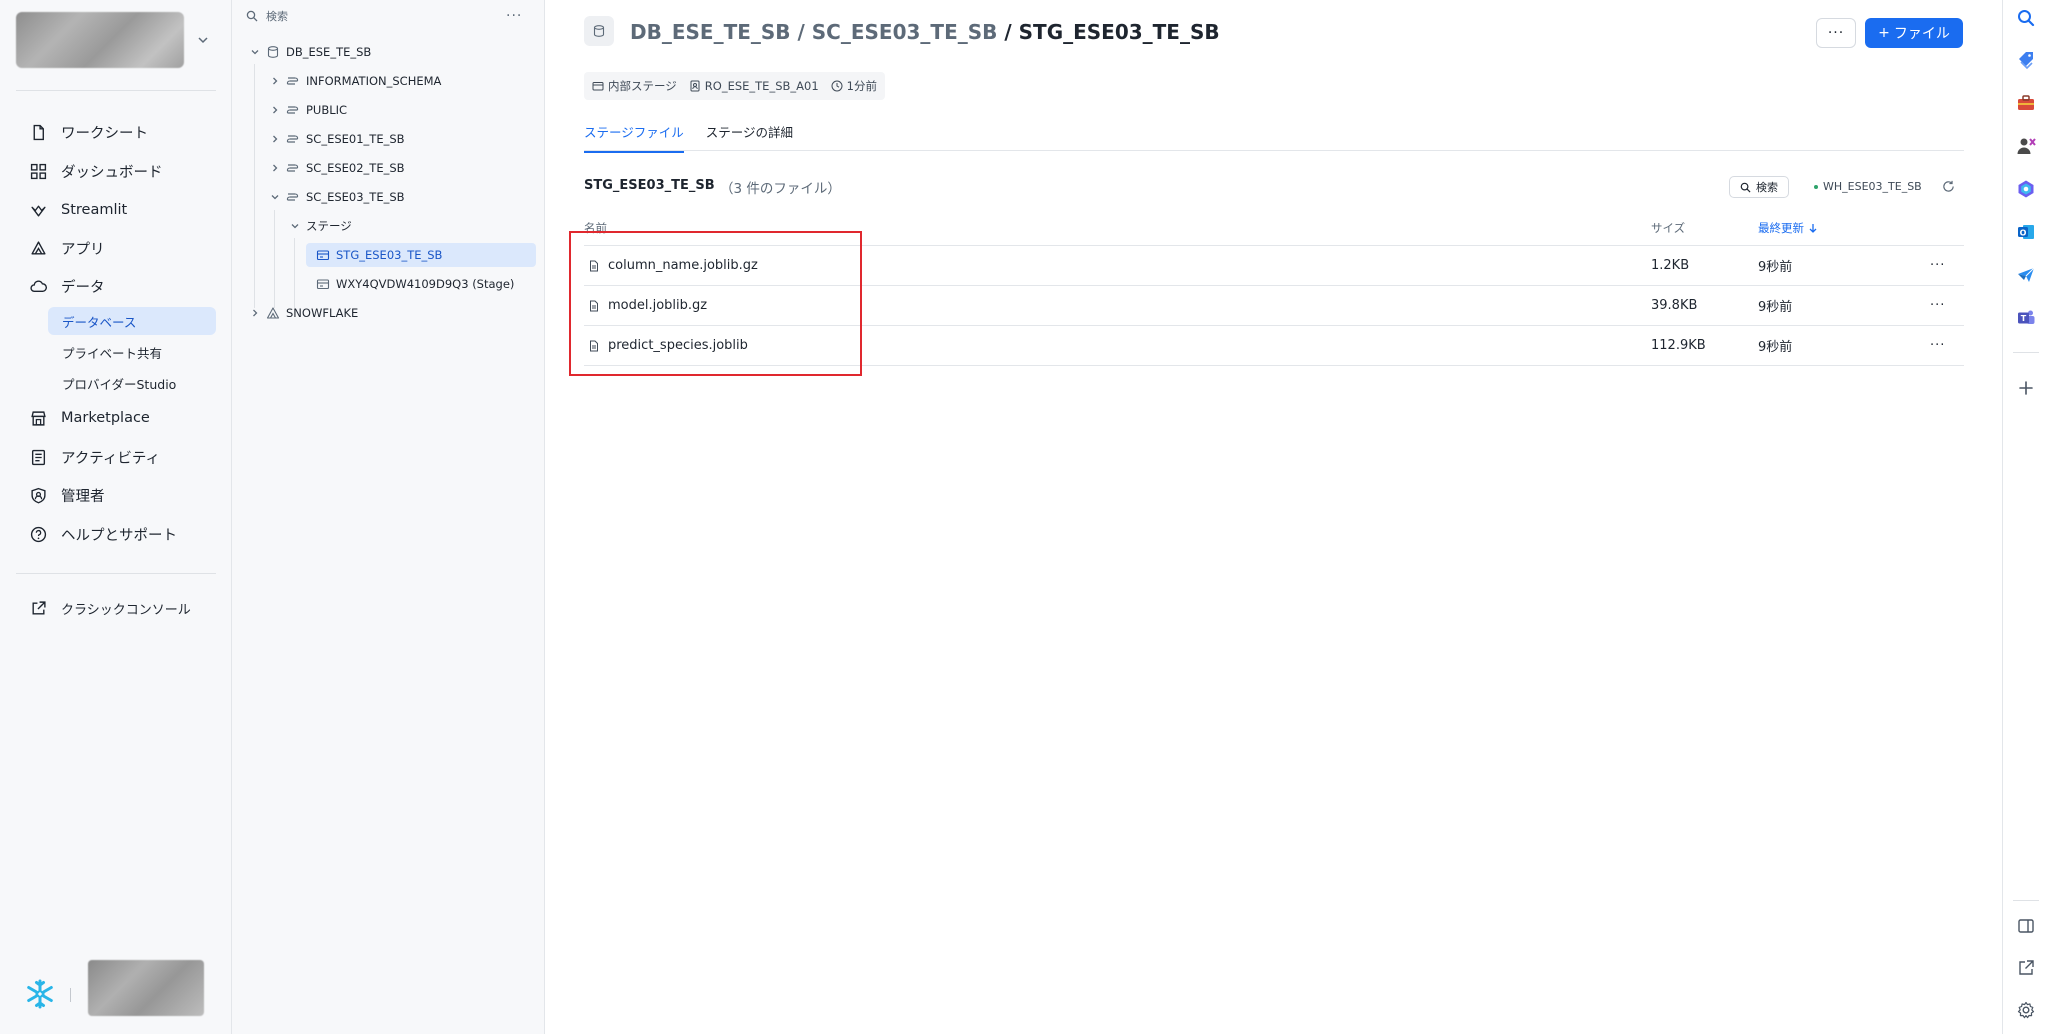  Describe the element at coordinates (2026, 60) in the screenshot. I see `tag-icon` at that location.